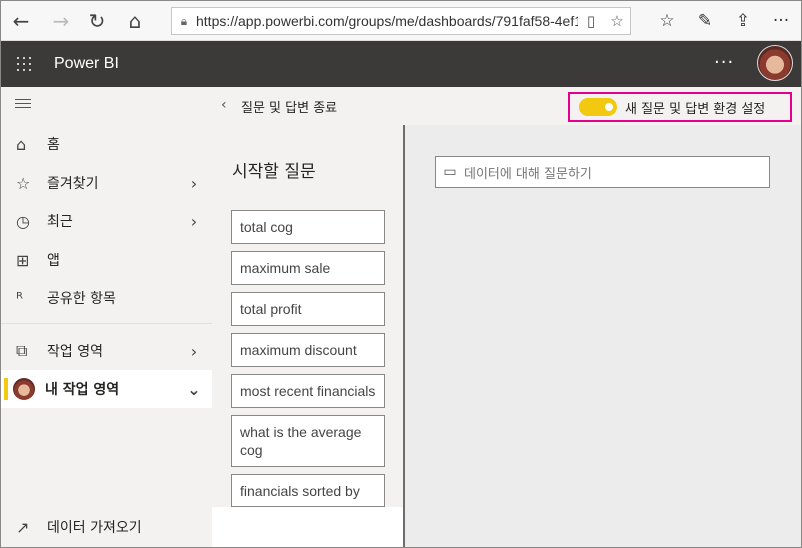 This screenshot has width=802, height=548. I want to click on forward-icon: →, so click(61, 21).